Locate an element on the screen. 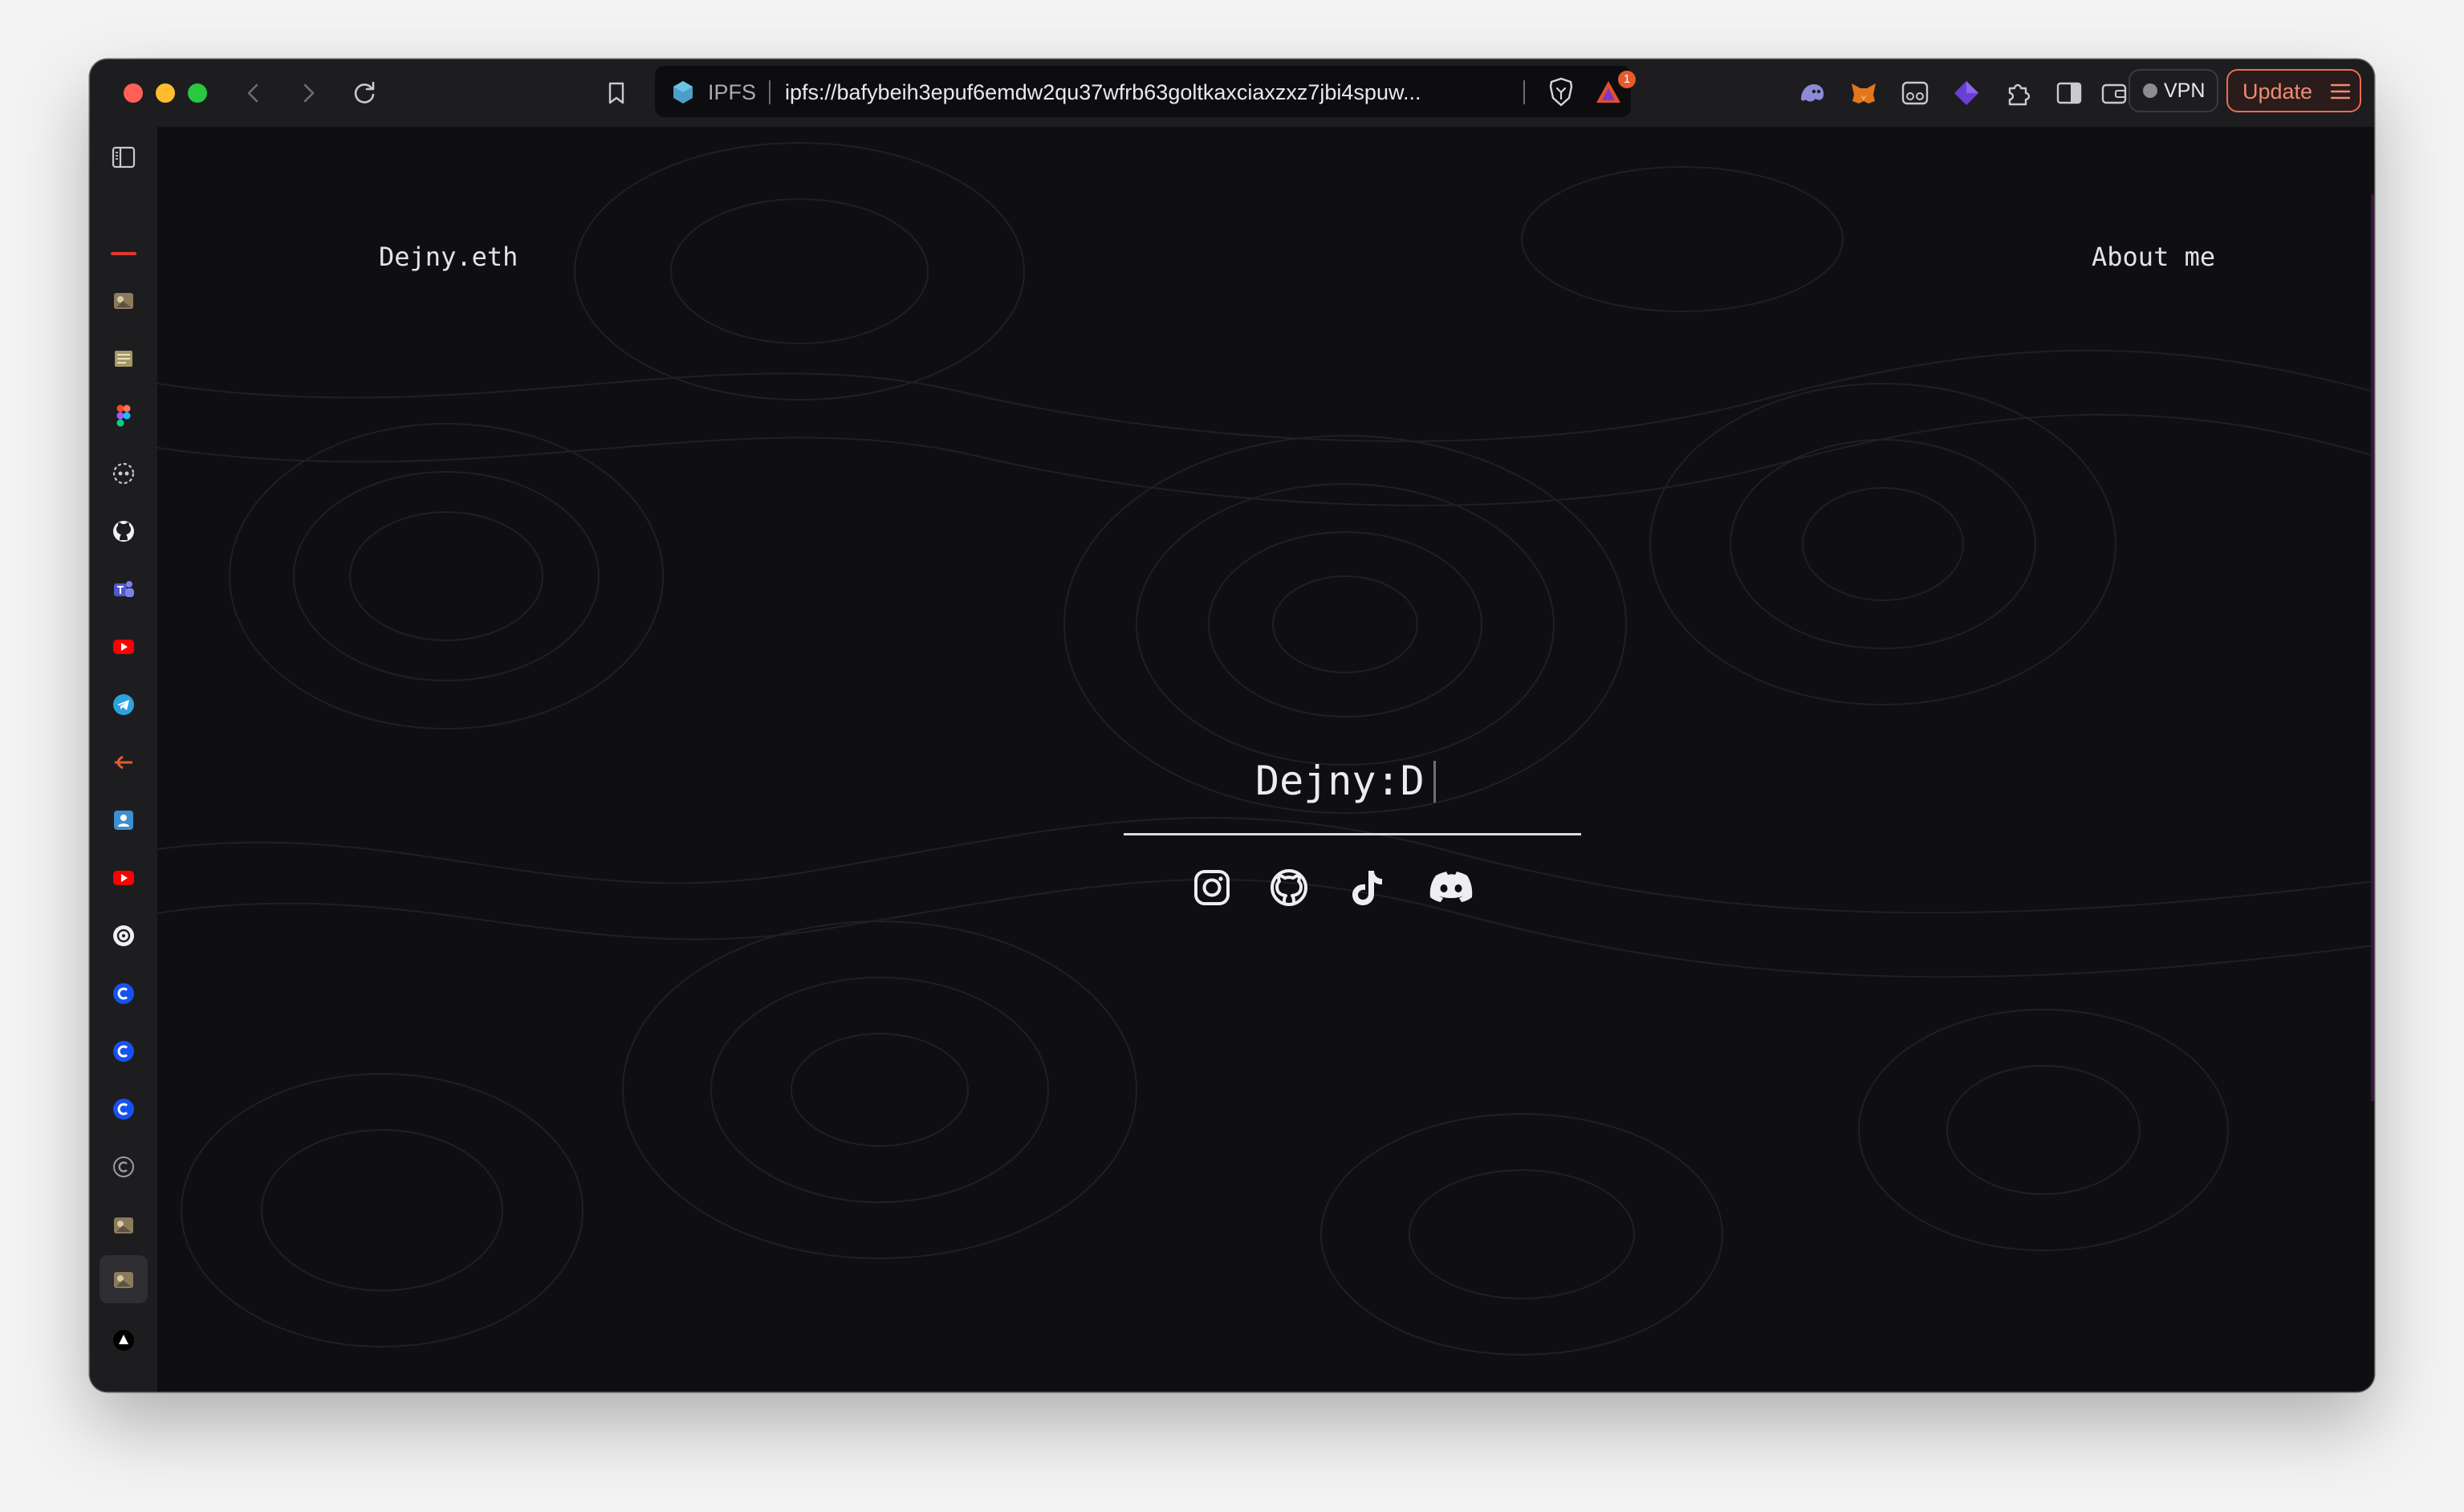 The image size is (2464, 1512). metamask-icon is located at coordinates (1863, 93).